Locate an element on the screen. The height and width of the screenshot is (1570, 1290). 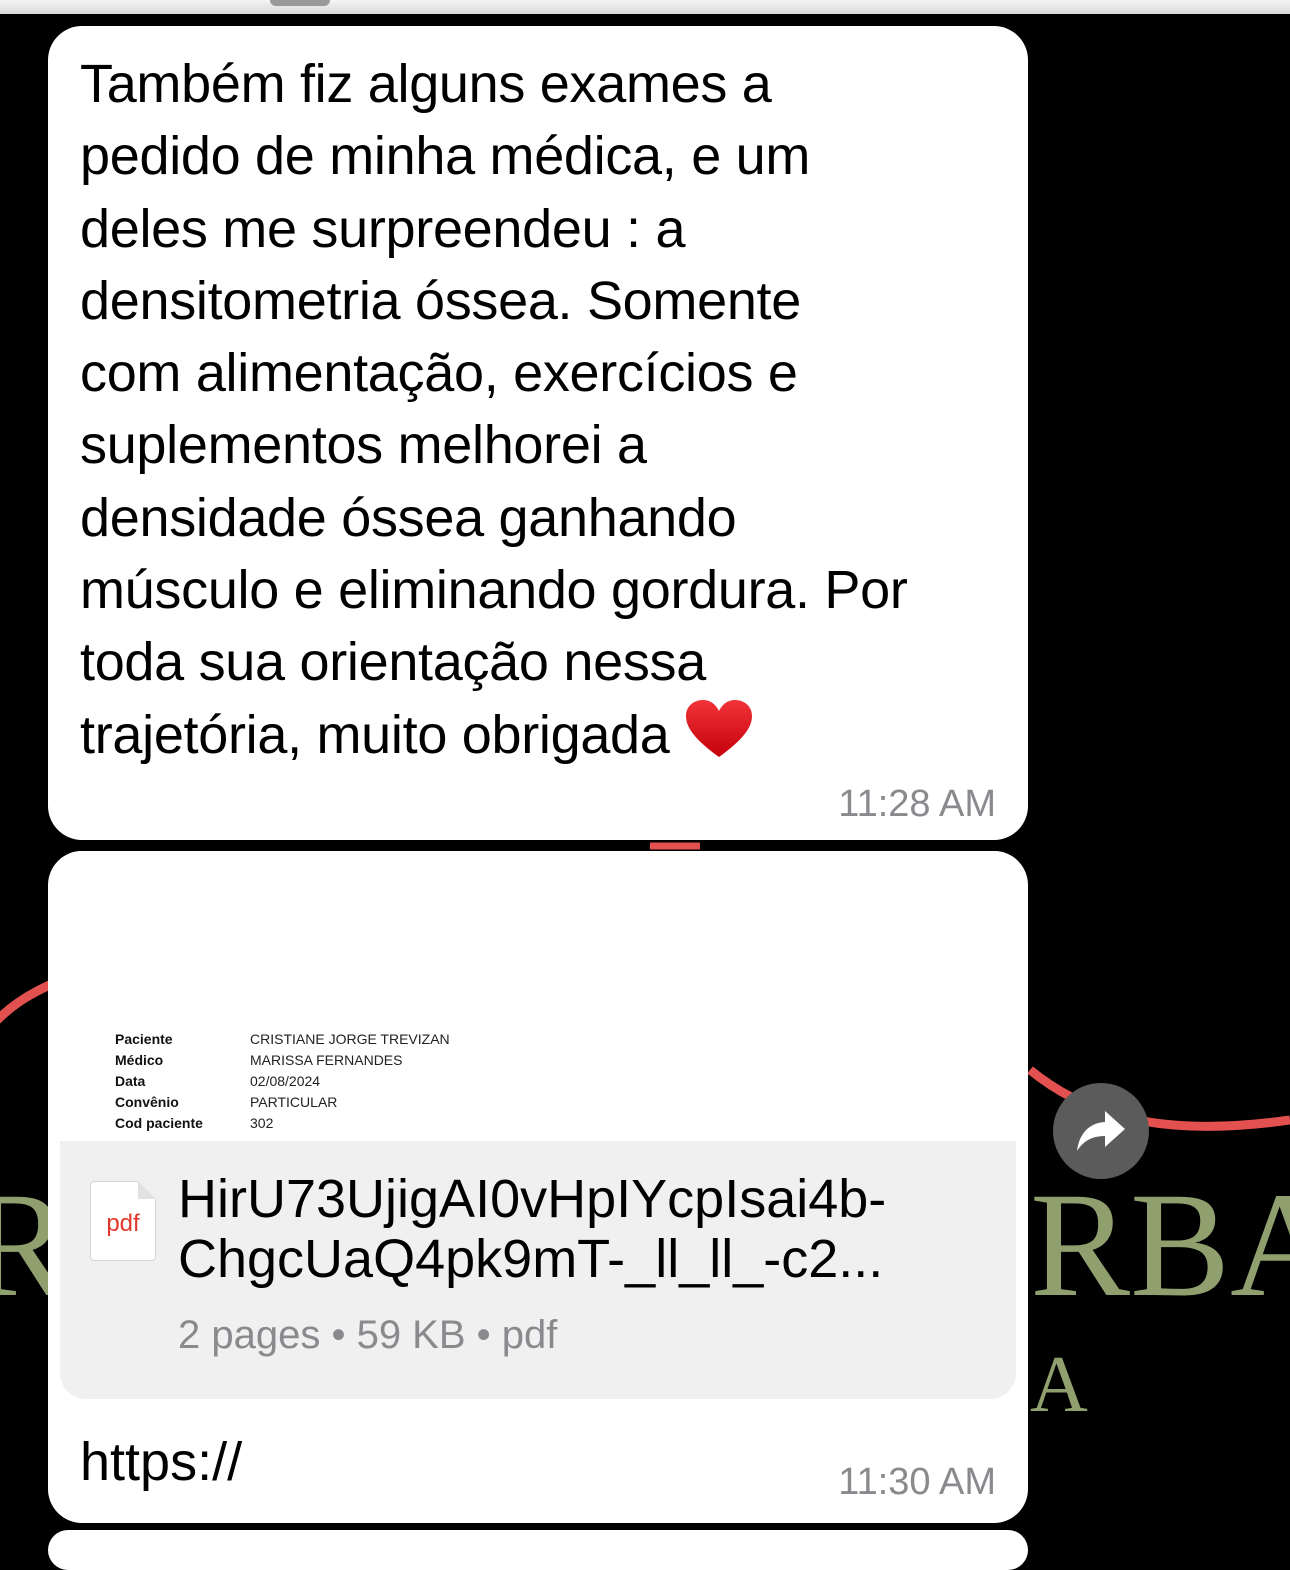
forward-arrow-icon is located at coordinates (1101, 1131).